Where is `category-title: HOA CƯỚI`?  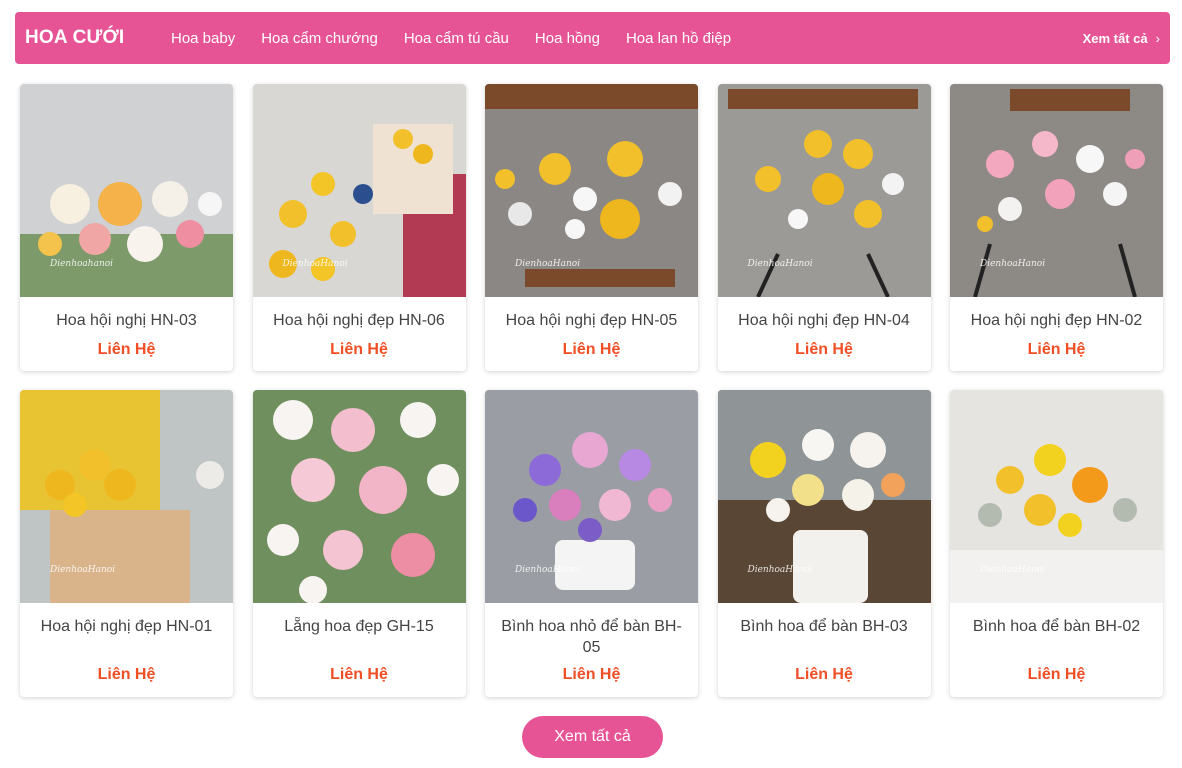
category-title: HOA CƯỚI is located at coordinates (98, 38).